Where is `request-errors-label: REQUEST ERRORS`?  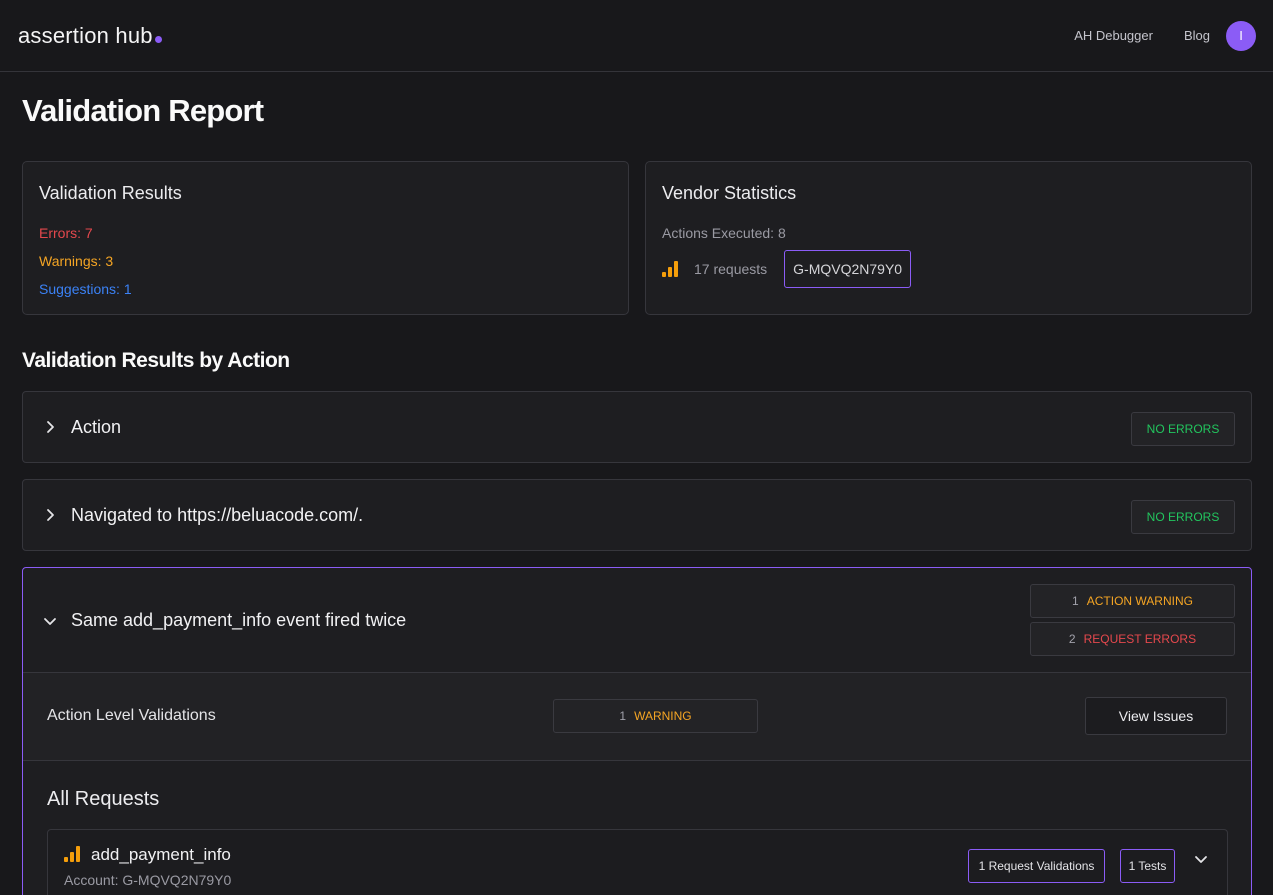 request-errors-label: REQUEST ERRORS is located at coordinates (1140, 639).